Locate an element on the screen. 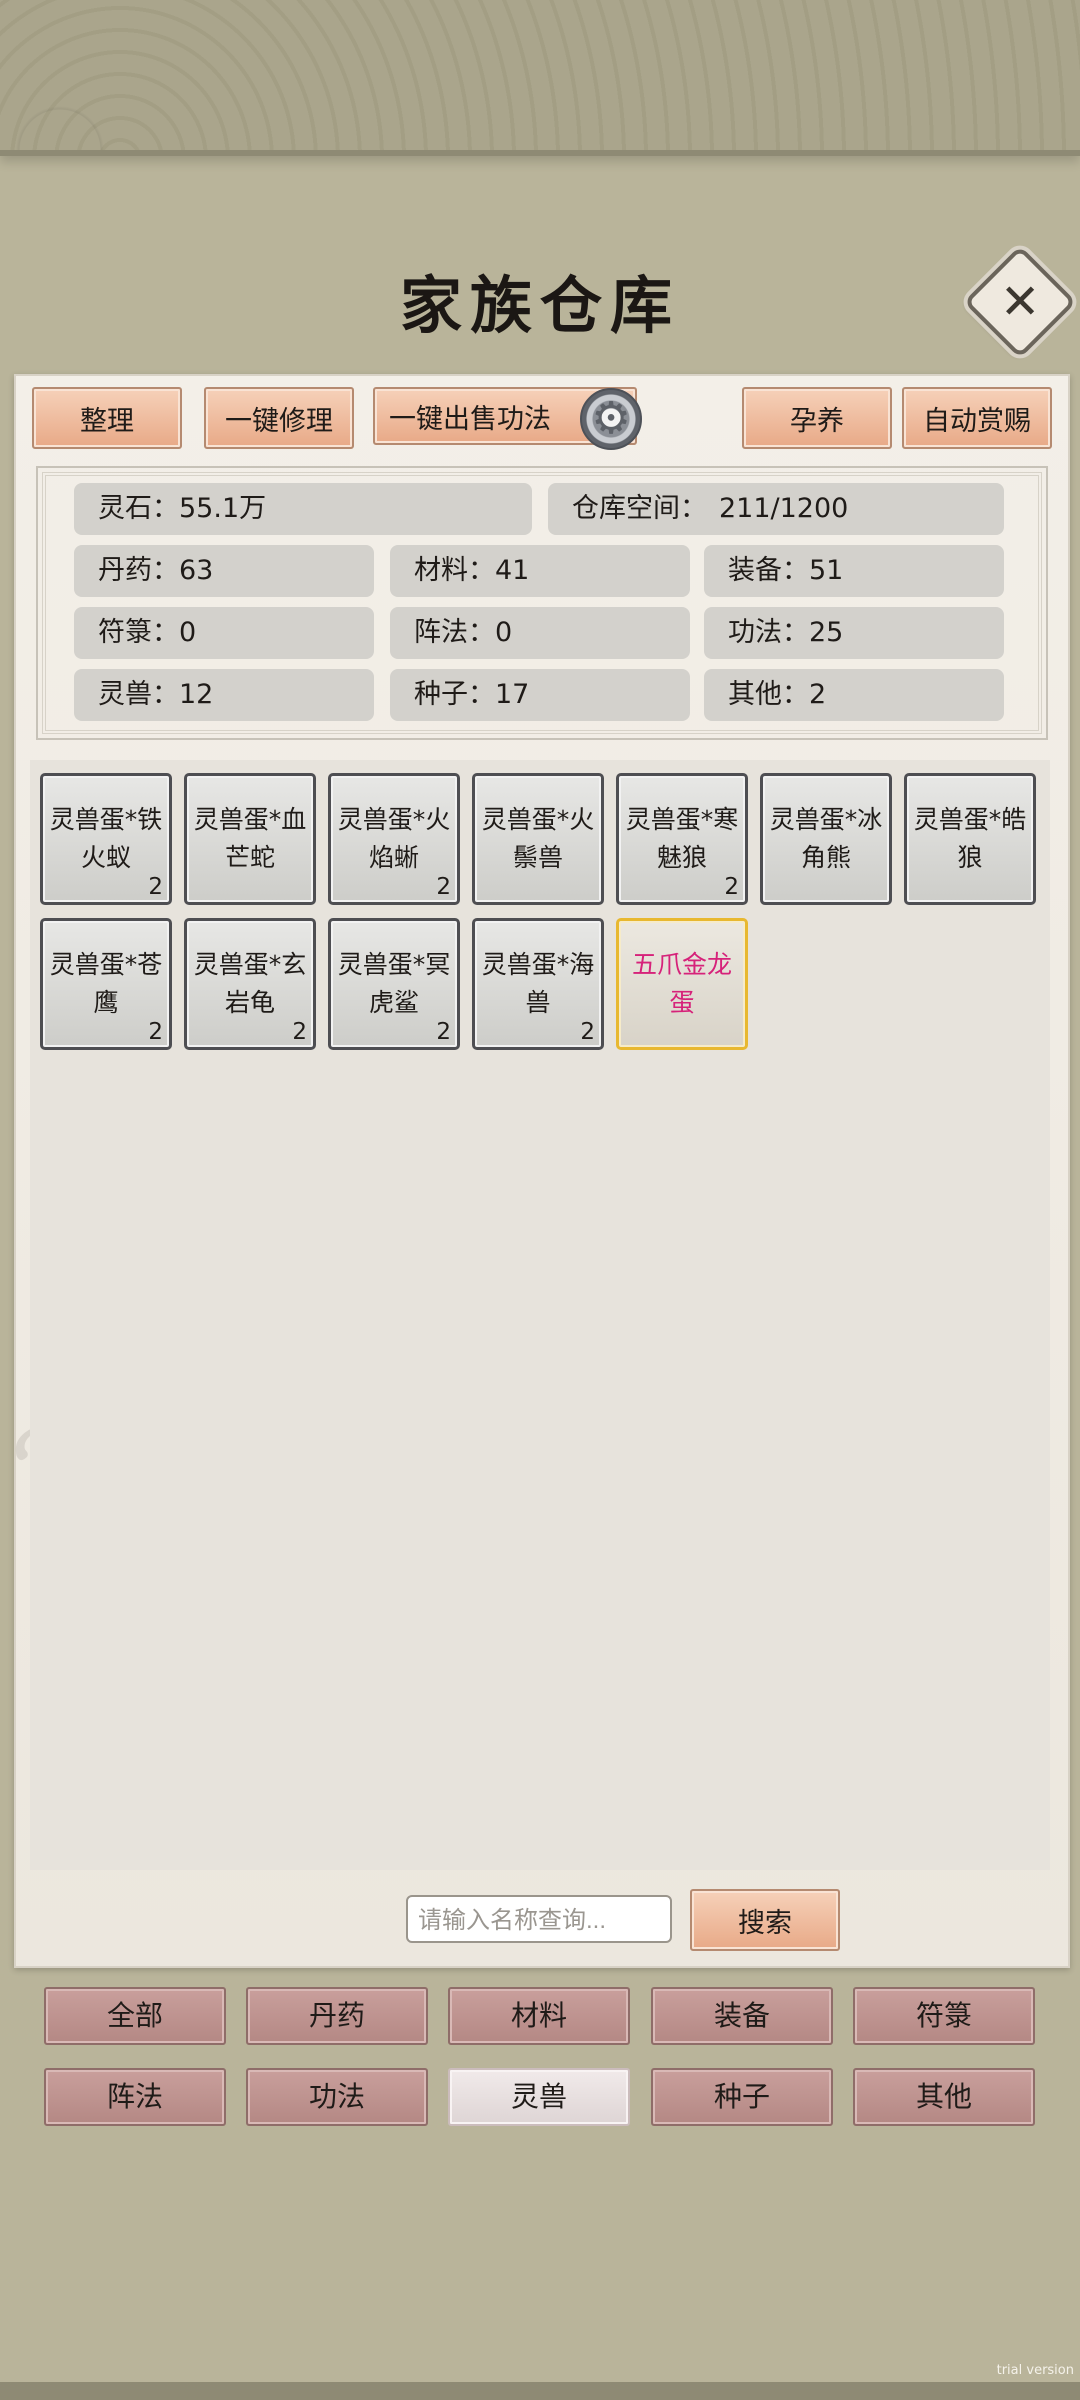 This screenshot has height=2400, width=1080. stat-skills: 功法：25 is located at coordinates (854, 633).